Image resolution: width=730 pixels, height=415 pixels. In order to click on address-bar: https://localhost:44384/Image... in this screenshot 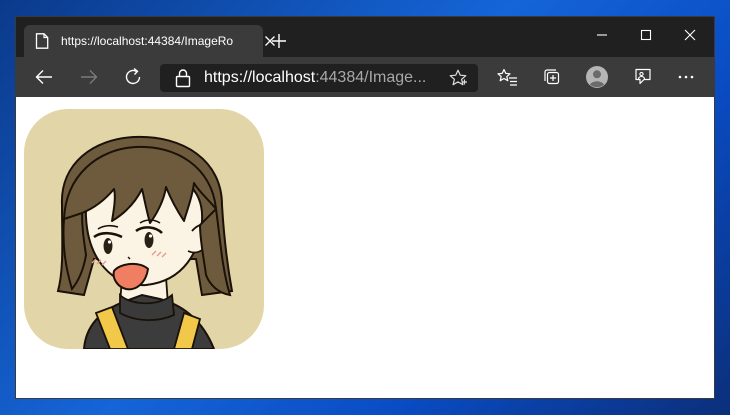, I will do `click(319, 78)`.